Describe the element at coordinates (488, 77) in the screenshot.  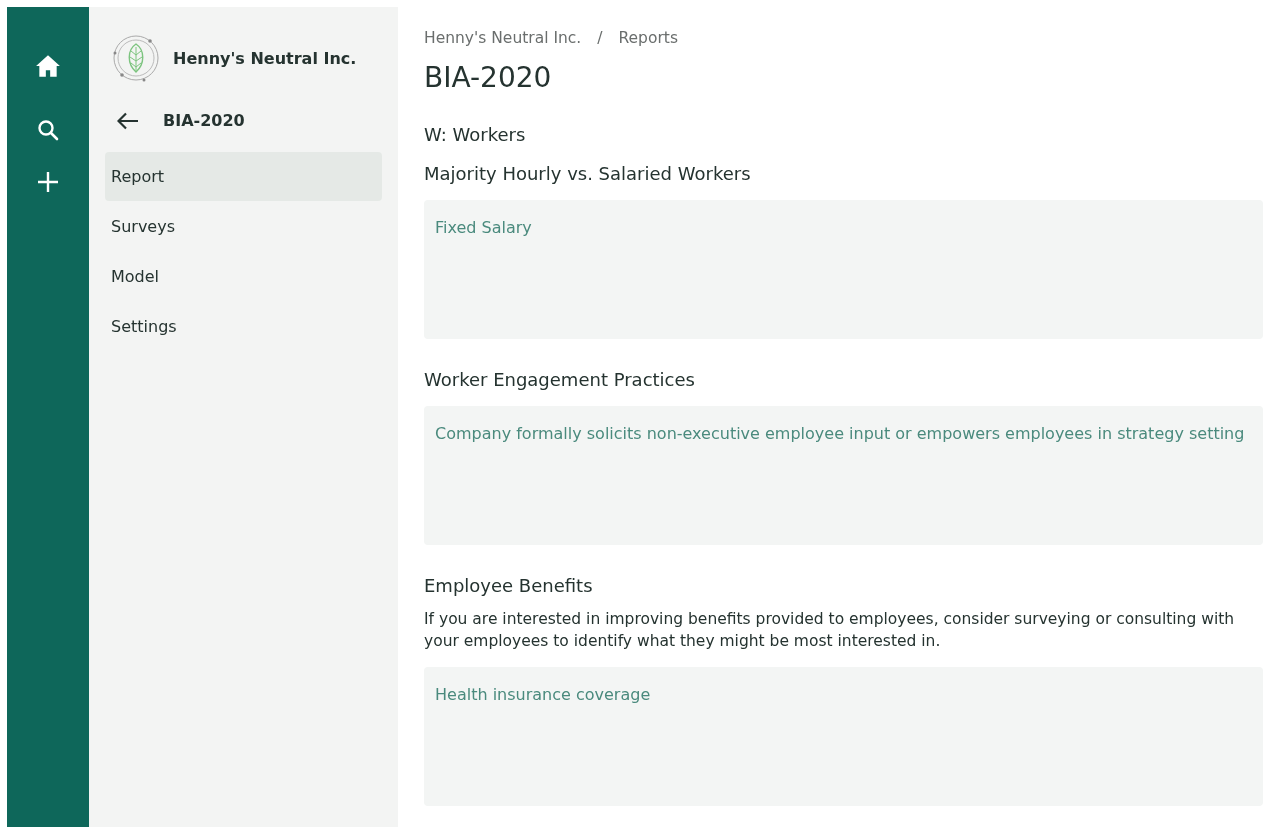
I see `page-title: BIA-2020` at that location.